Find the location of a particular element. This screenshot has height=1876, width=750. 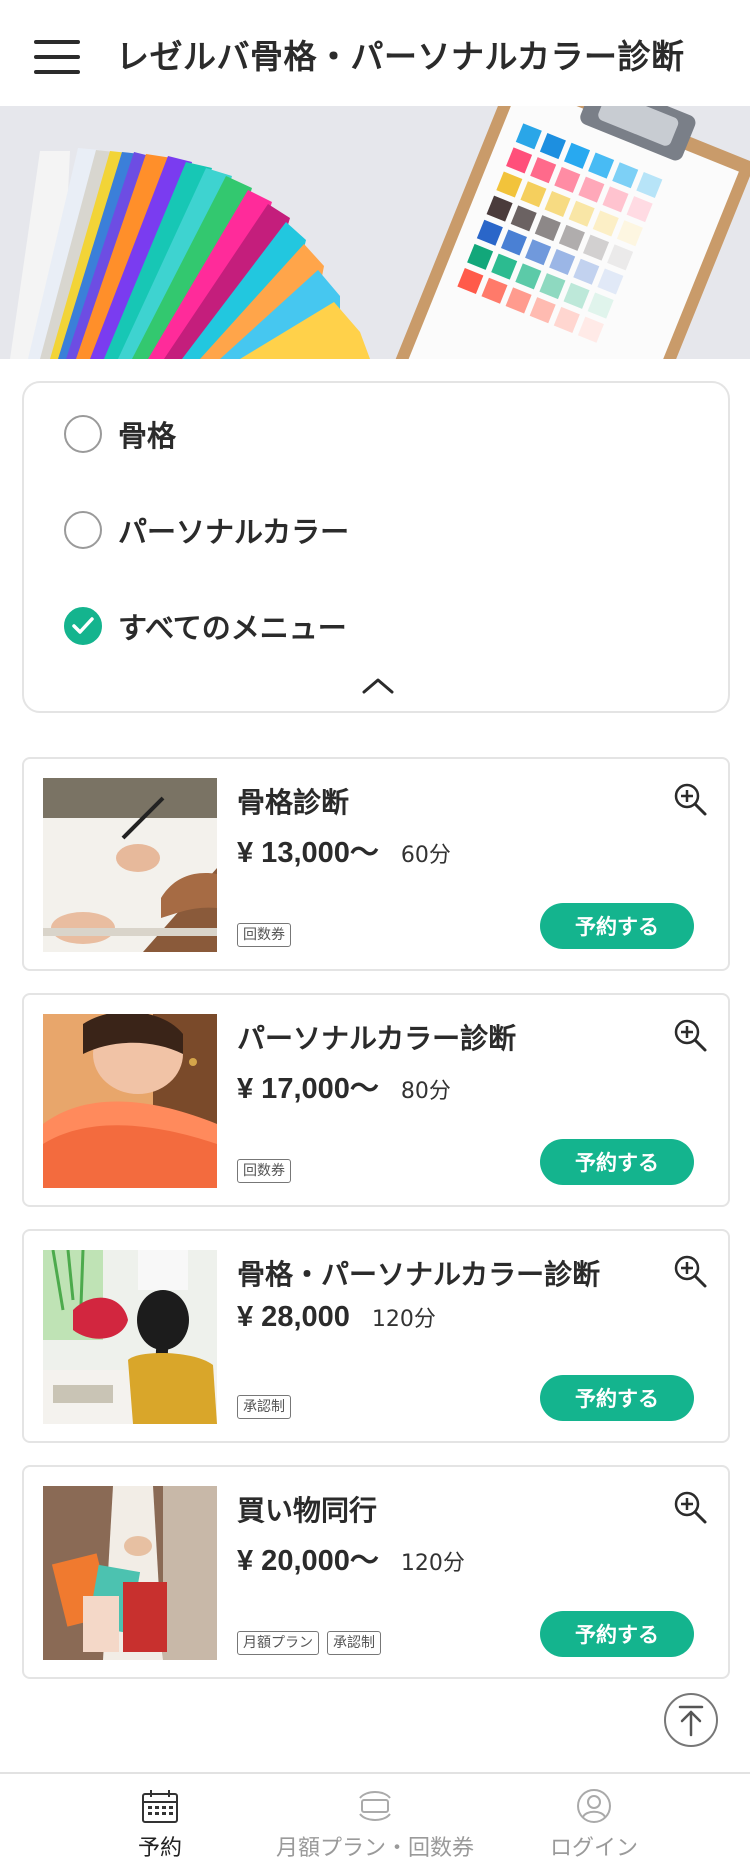

scroll-to-top-icon is located at coordinates (691, 1720).